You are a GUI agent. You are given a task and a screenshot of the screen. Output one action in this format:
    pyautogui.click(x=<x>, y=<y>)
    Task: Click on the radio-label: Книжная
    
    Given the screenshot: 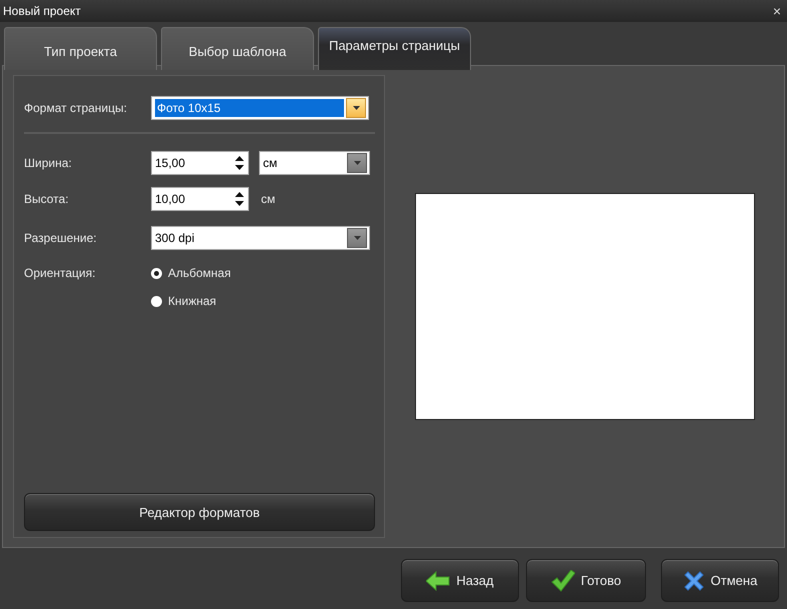 What is the action you would take?
    pyautogui.click(x=192, y=301)
    